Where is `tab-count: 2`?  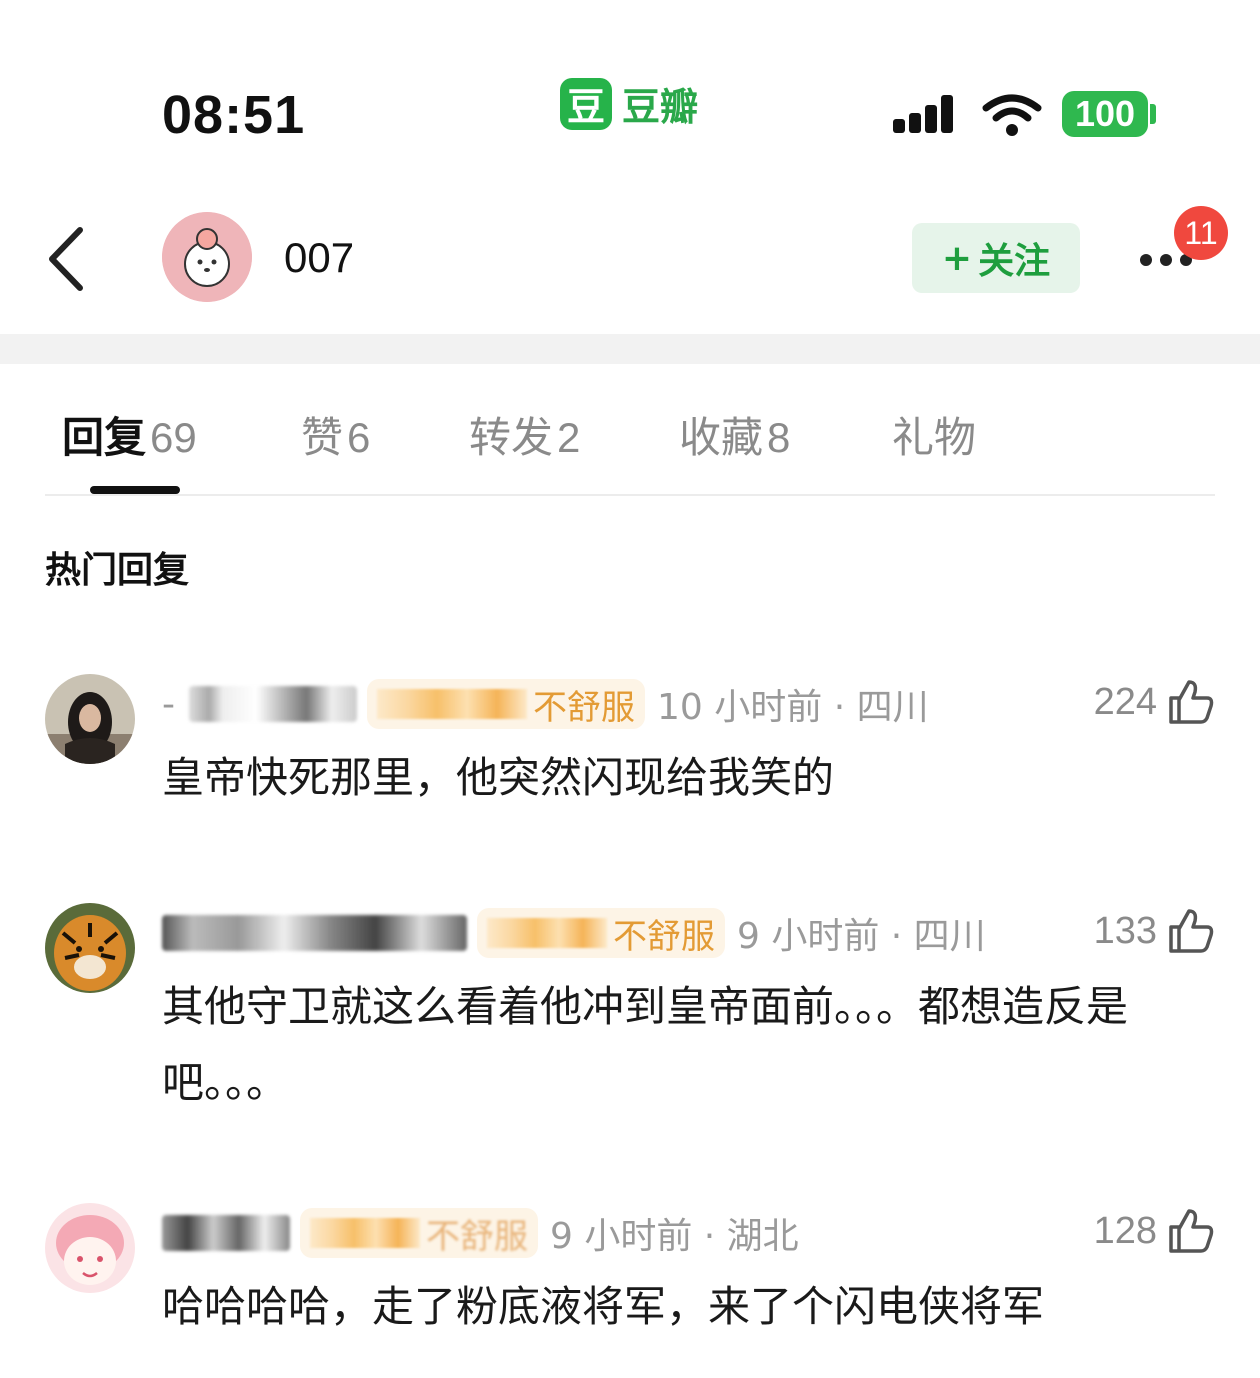 tab-count: 2 is located at coordinates (569, 437).